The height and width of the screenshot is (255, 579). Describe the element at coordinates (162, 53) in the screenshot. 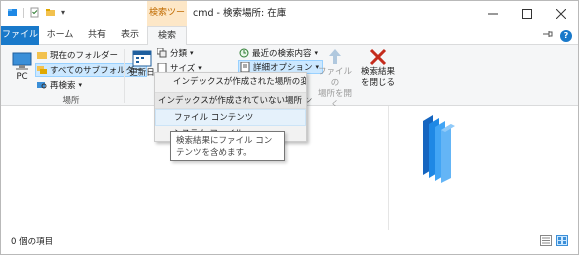

I see `kind-icon` at that location.